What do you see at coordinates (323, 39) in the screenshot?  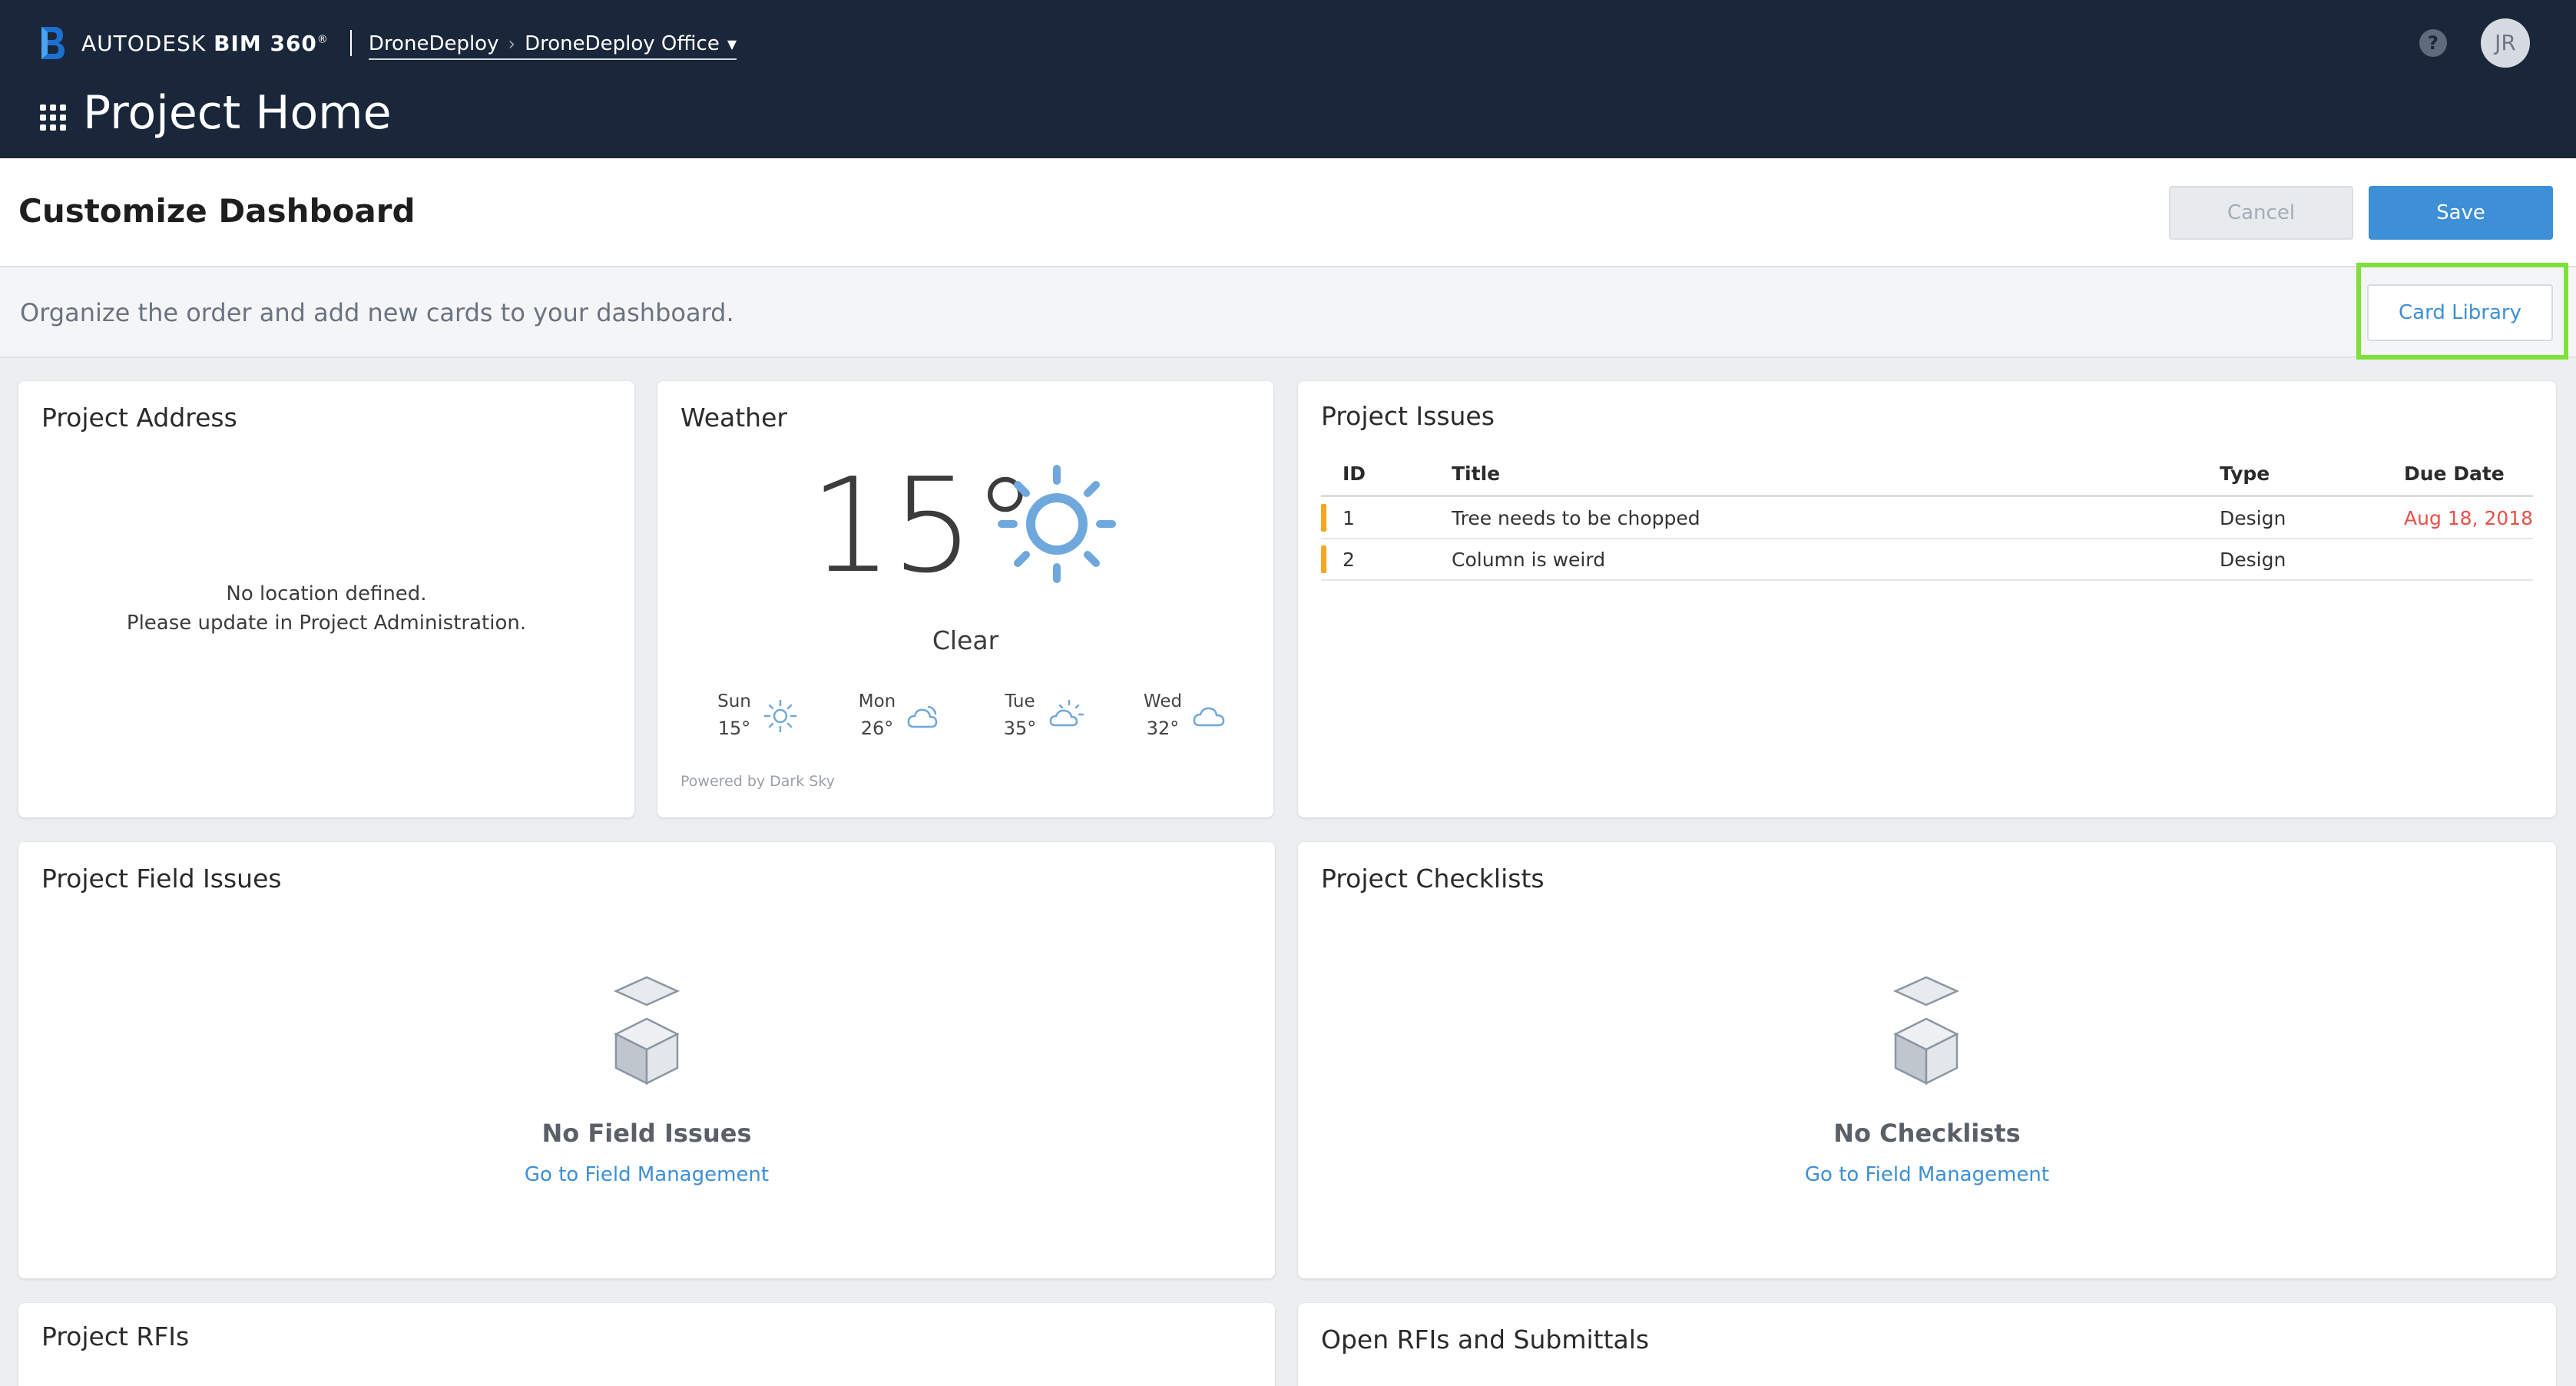 I see `brand-tm: ®` at bounding box center [323, 39].